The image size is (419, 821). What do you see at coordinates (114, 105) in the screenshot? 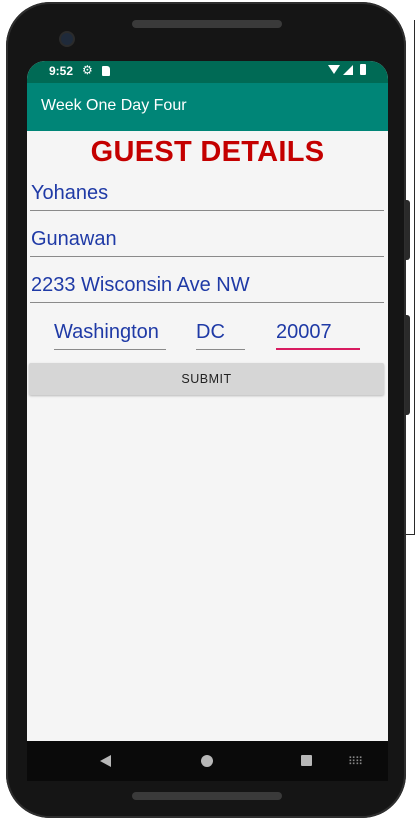
I see `app-title: Week One Day Four` at bounding box center [114, 105].